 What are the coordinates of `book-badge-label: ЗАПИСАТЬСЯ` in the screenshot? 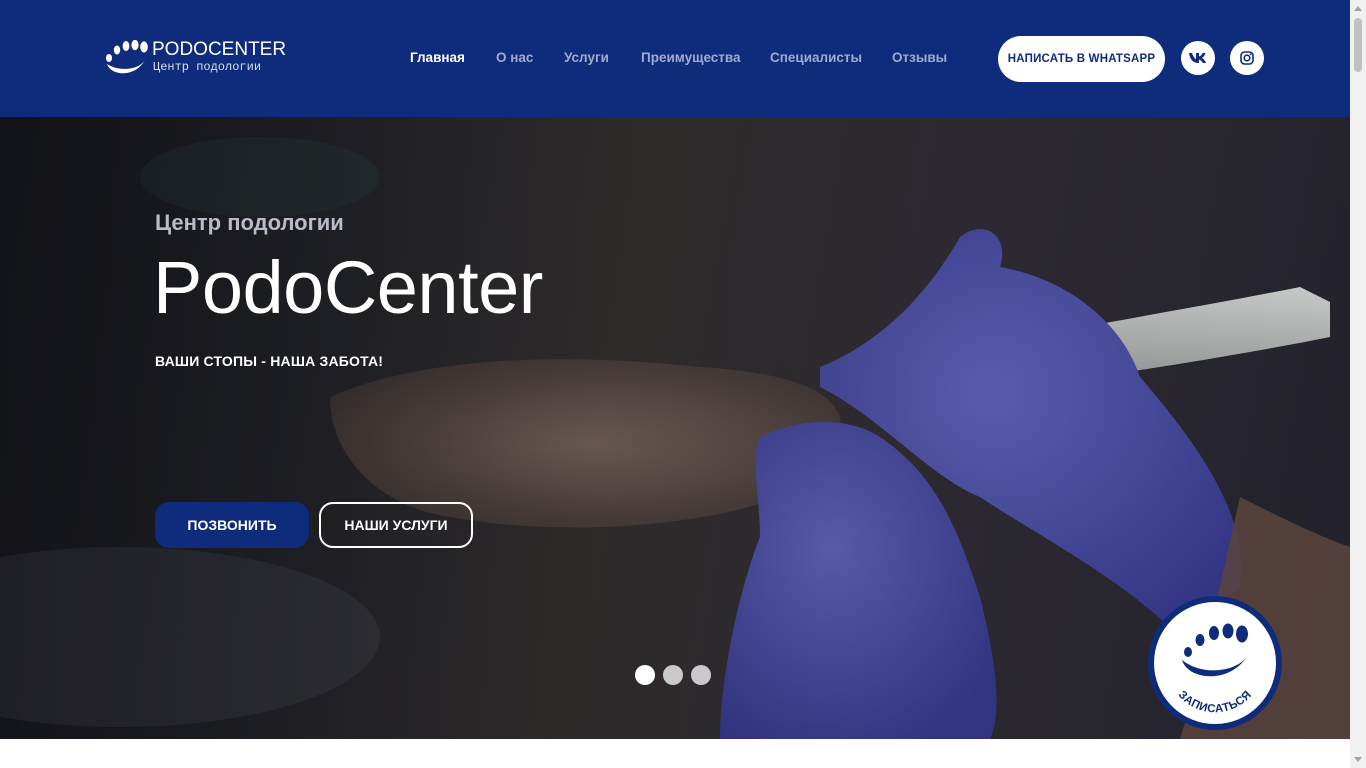 It's located at (1215, 702).